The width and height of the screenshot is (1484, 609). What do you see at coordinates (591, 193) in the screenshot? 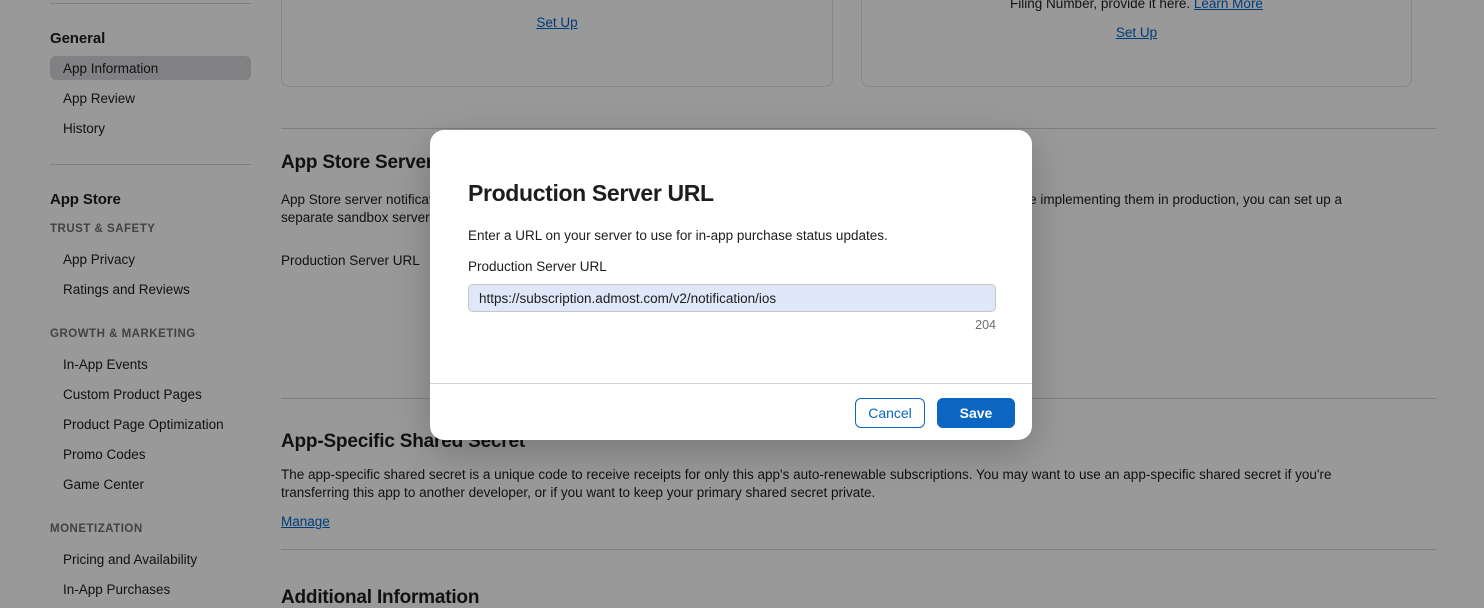
I see `dialog-title: Production Server URL` at bounding box center [591, 193].